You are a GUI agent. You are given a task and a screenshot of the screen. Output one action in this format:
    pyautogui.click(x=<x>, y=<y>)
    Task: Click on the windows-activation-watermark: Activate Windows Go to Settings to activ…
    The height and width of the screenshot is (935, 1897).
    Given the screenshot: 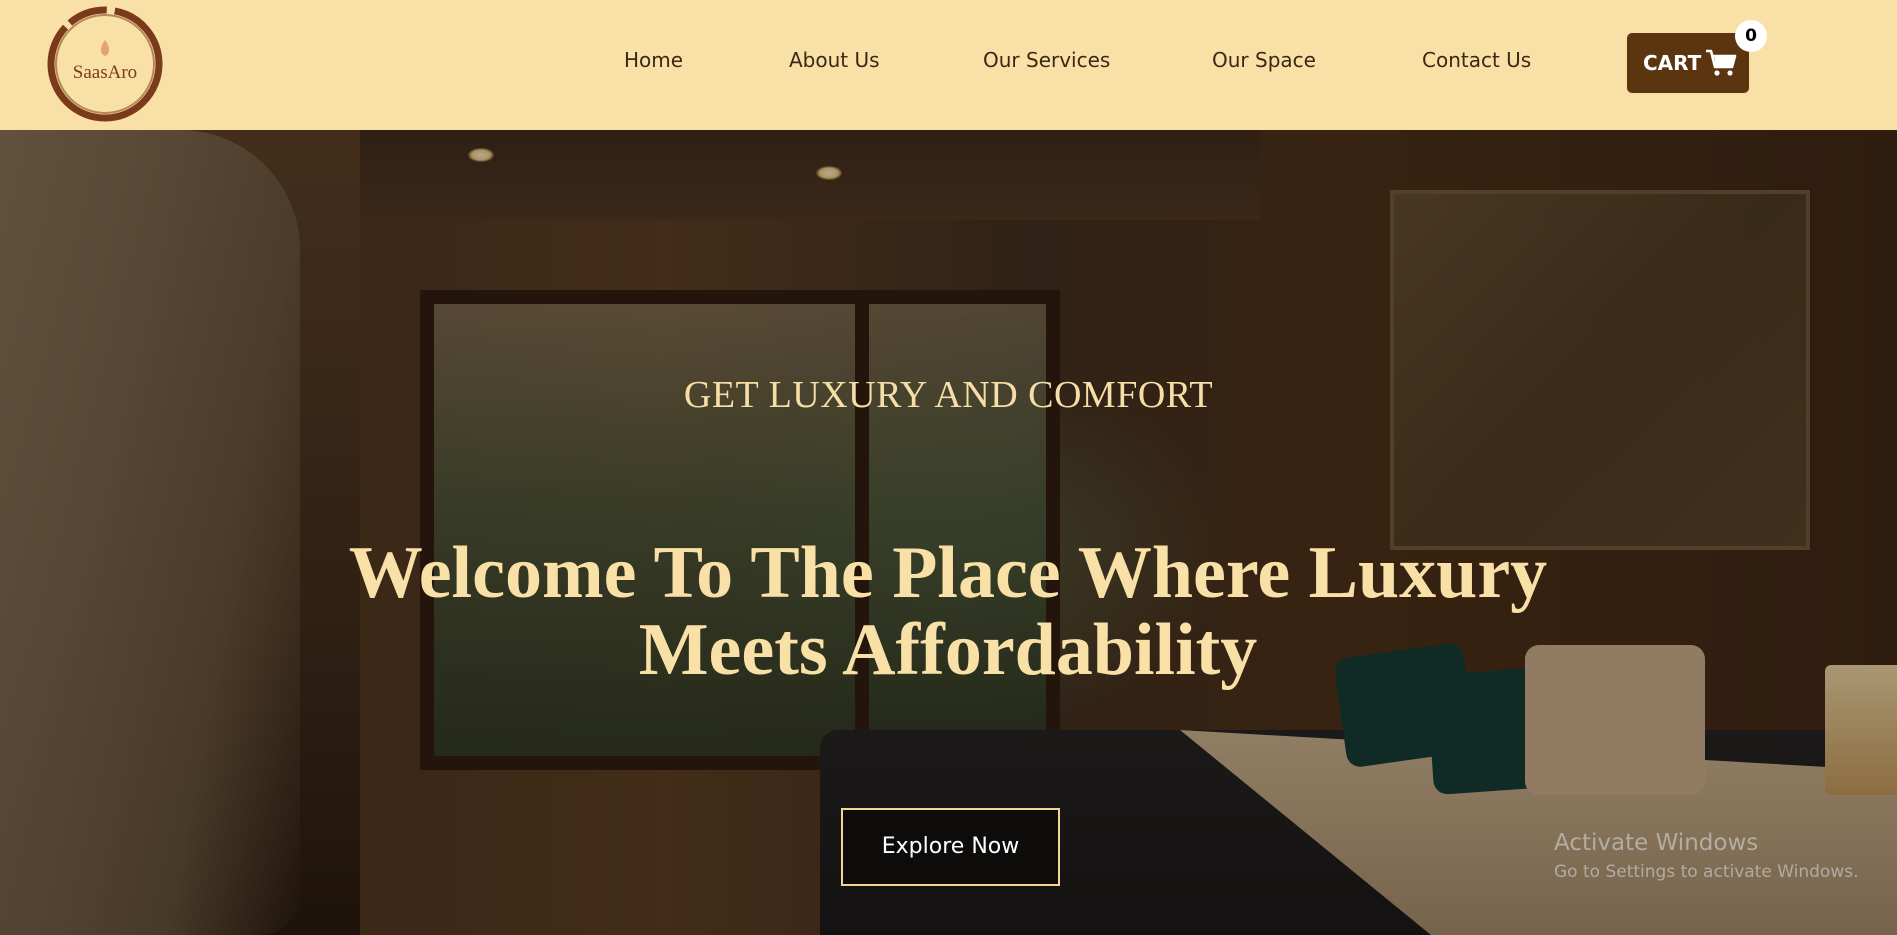 What is the action you would take?
    pyautogui.click(x=1706, y=856)
    